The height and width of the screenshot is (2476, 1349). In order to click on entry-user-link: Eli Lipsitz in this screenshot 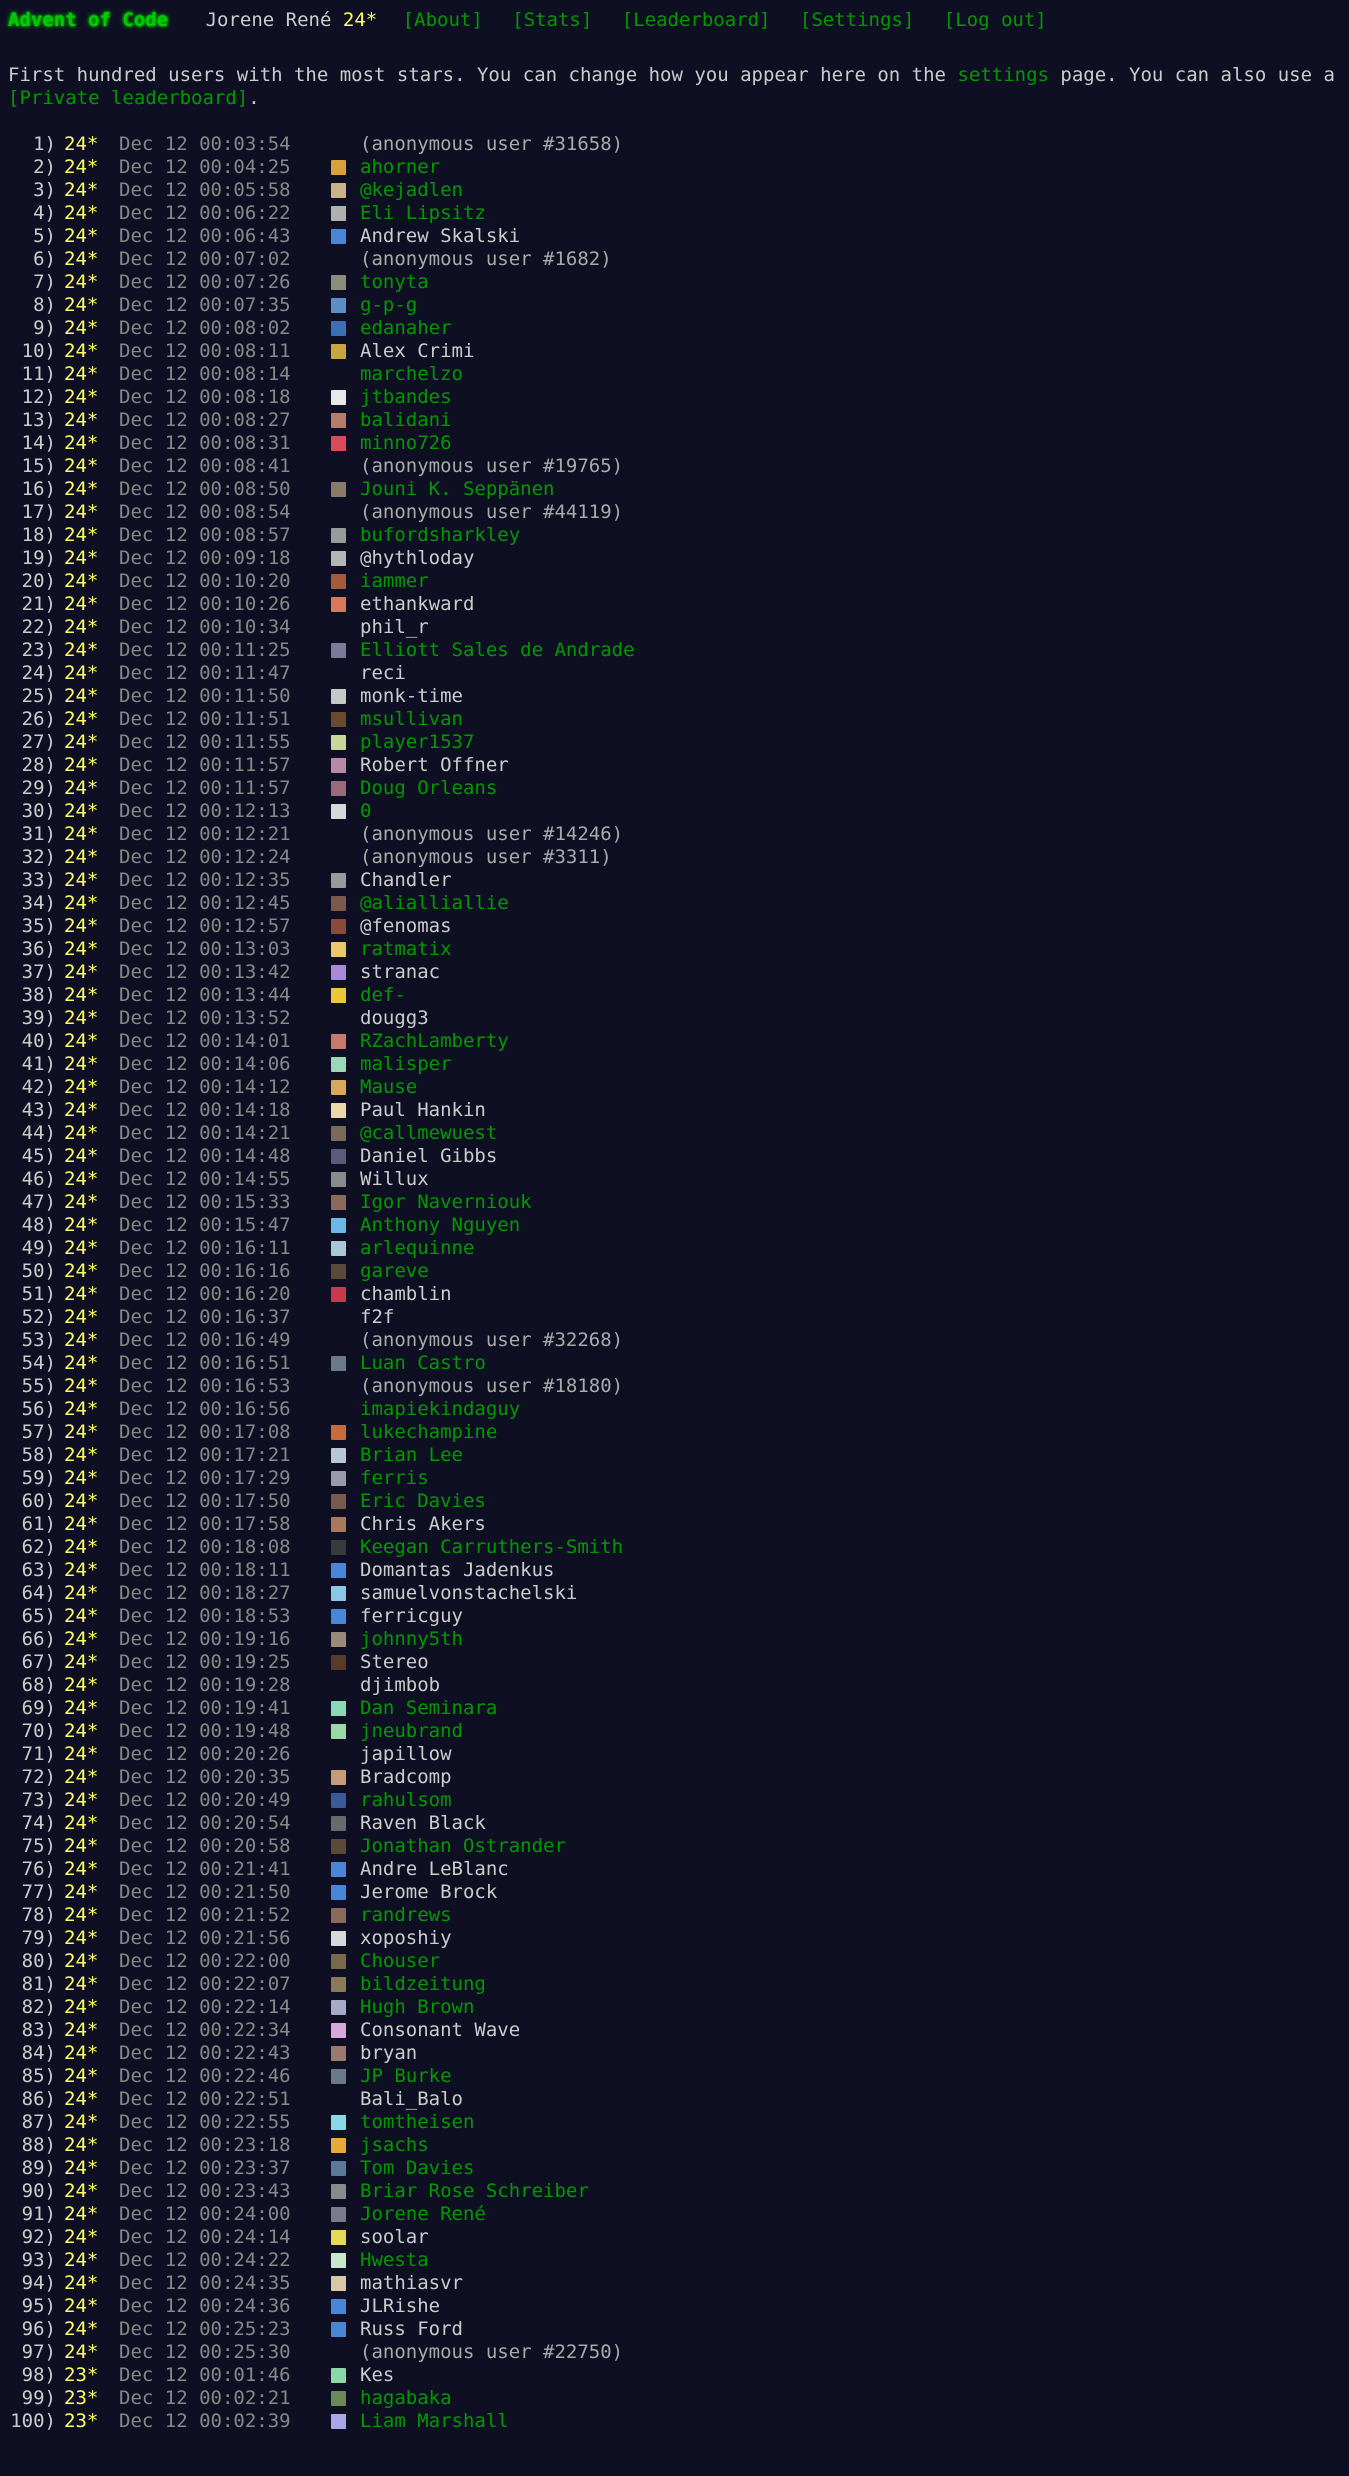, I will do `click(423, 213)`.